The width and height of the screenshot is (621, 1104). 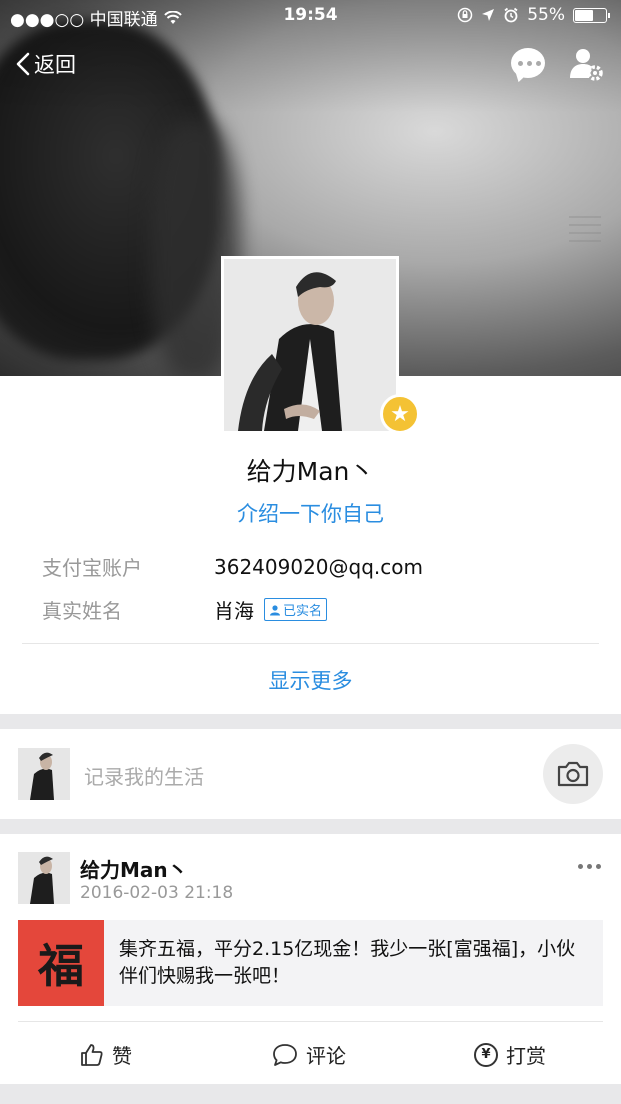 What do you see at coordinates (511, 15) in the screenshot?
I see `alarm-icon` at bounding box center [511, 15].